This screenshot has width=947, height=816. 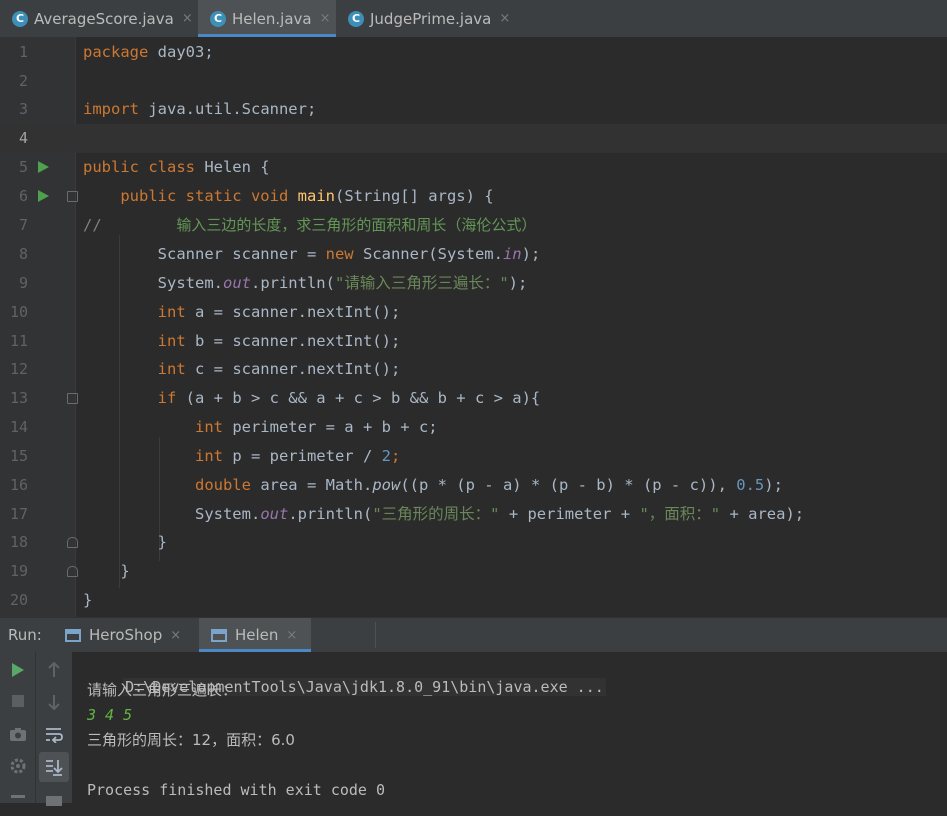 What do you see at coordinates (18, 369) in the screenshot?
I see `line-number: 12` at bounding box center [18, 369].